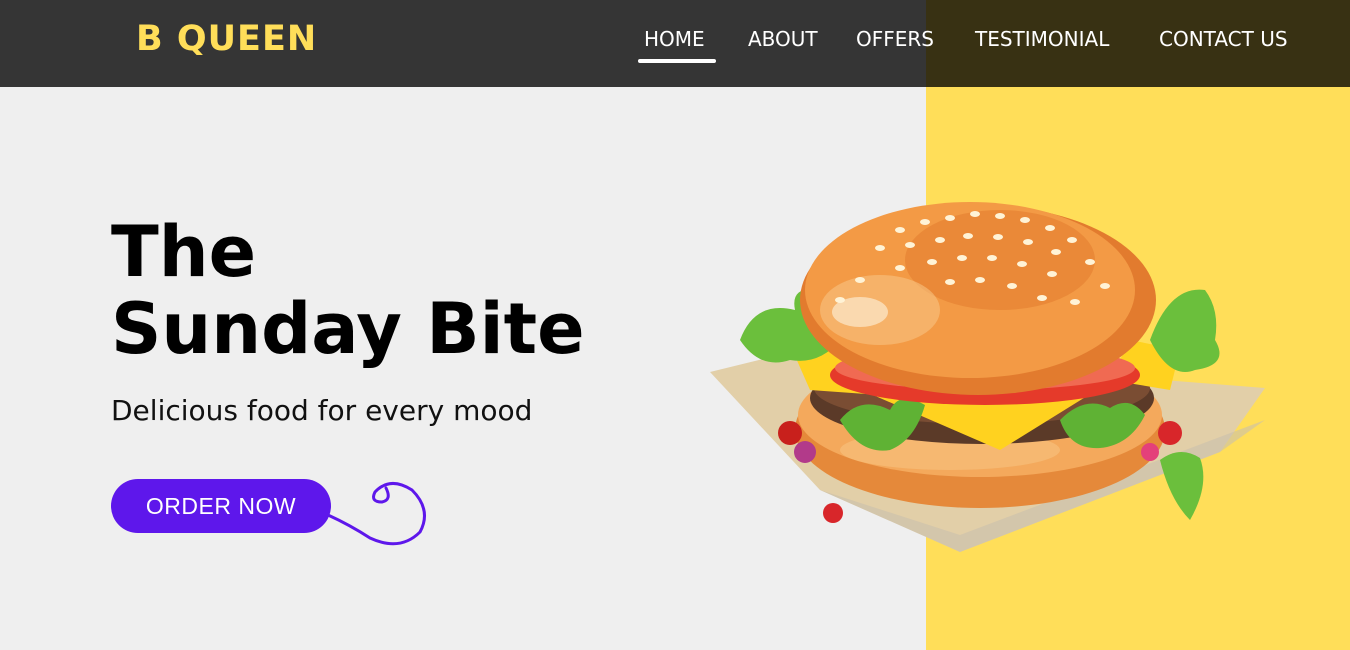  Describe the element at coordinates (221, 506) in the screenshot. I see `order-now-button: ORDER NOW` at that location.